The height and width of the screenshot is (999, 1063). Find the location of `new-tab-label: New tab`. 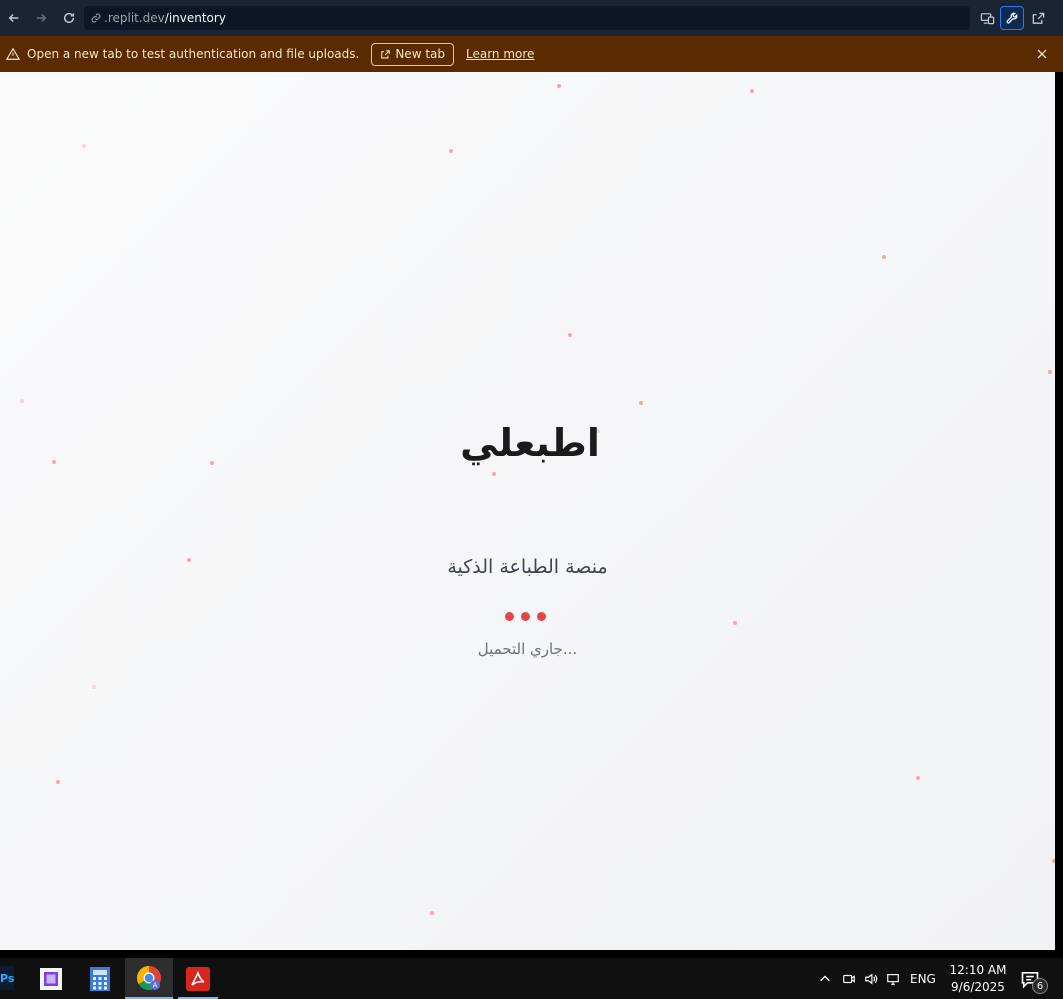

new-tab-label: New tab is located at coordinates (420, 54).